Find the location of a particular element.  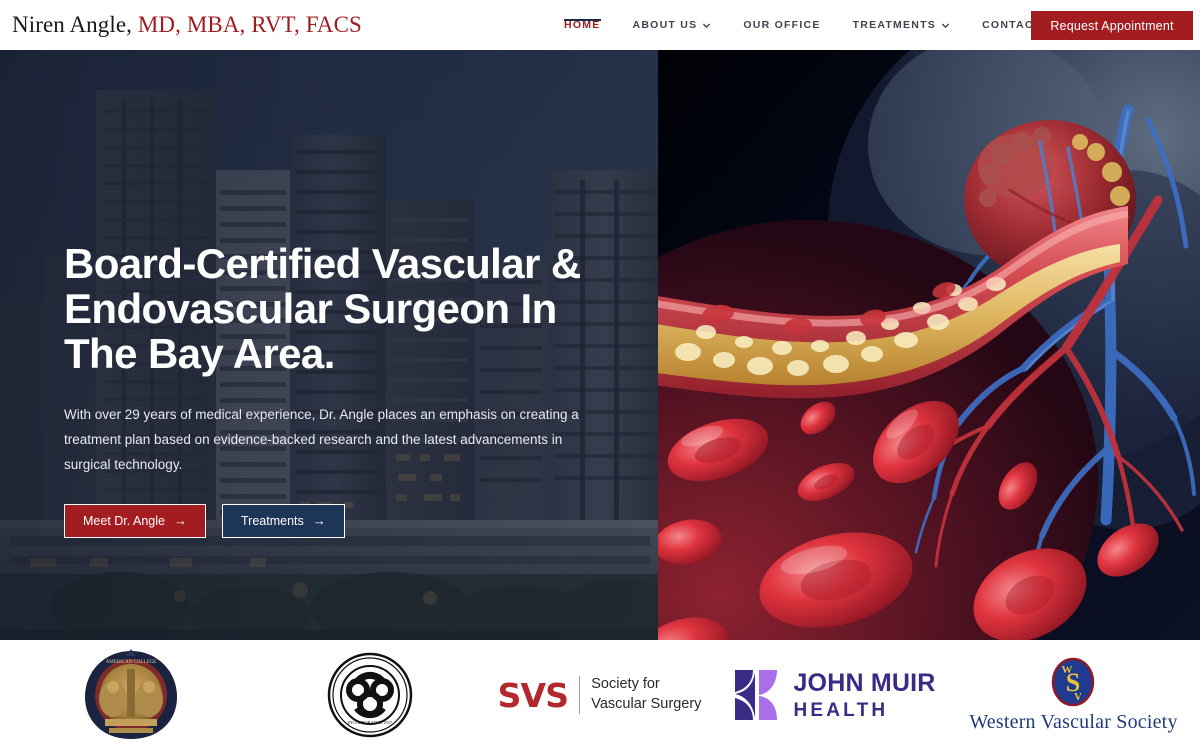

svg-text: V is located at coordinates (1079, 697).